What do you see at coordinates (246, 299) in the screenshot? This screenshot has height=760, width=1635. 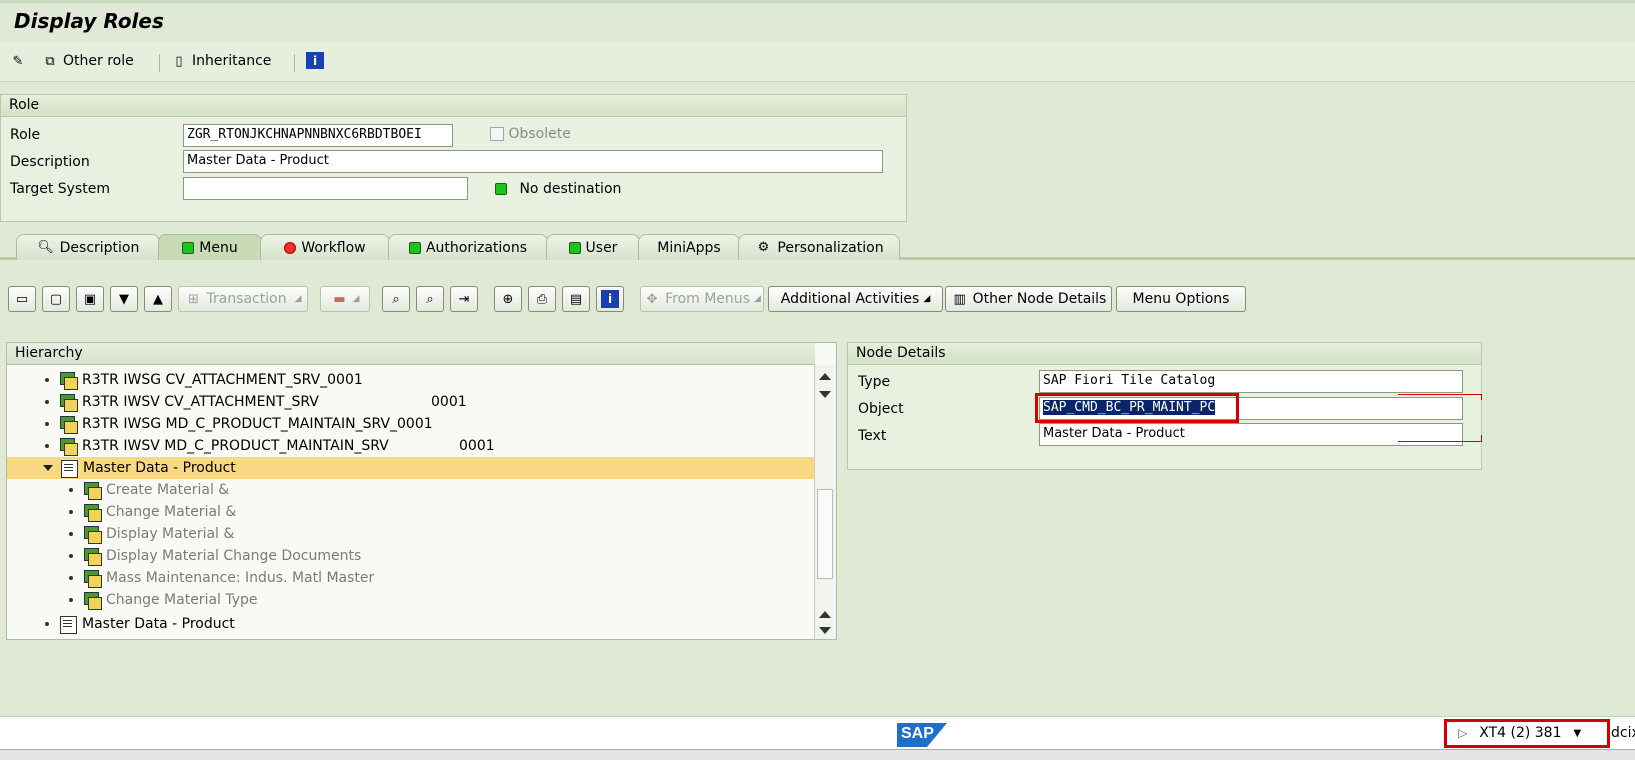 I see `transaction-label: Transaction` at bounding box center [246, 299].